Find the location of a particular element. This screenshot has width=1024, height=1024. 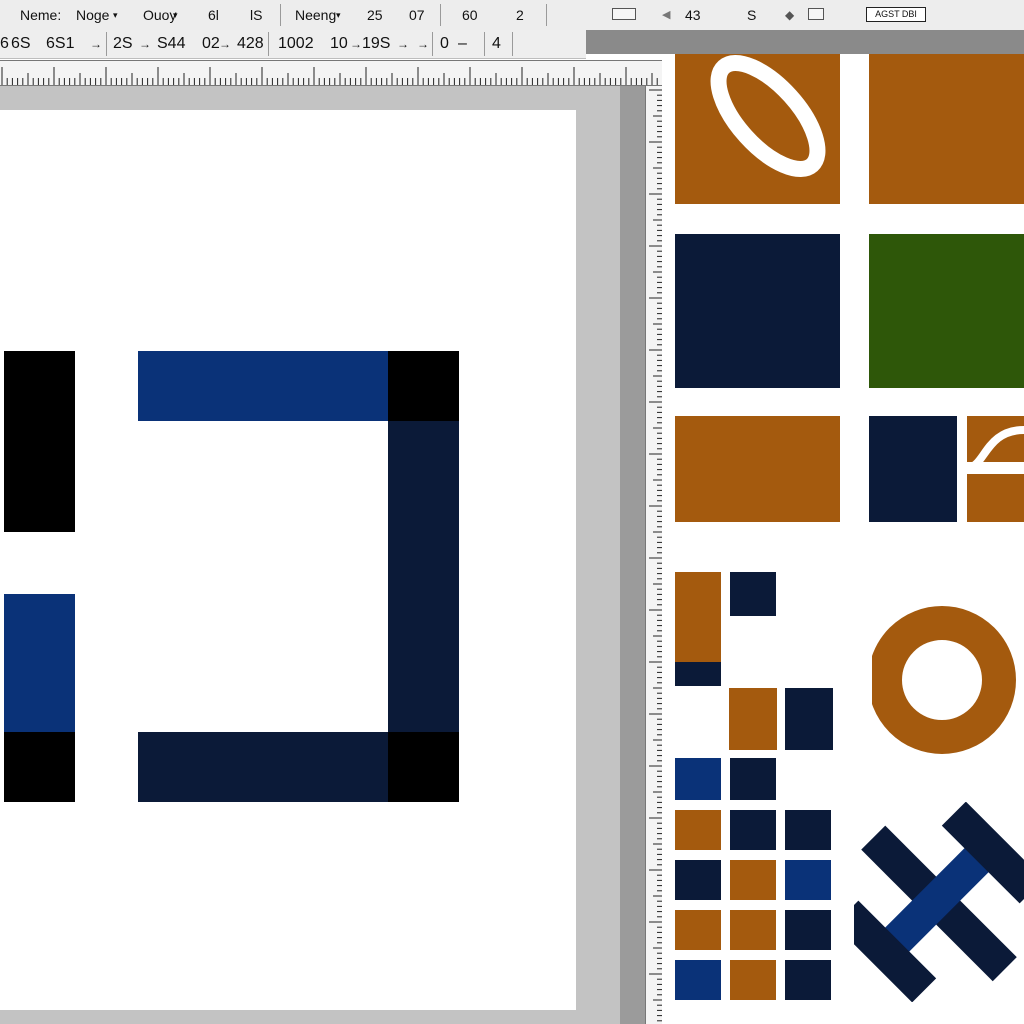

option-value-5: S44 is located at coordinates (171, 44).